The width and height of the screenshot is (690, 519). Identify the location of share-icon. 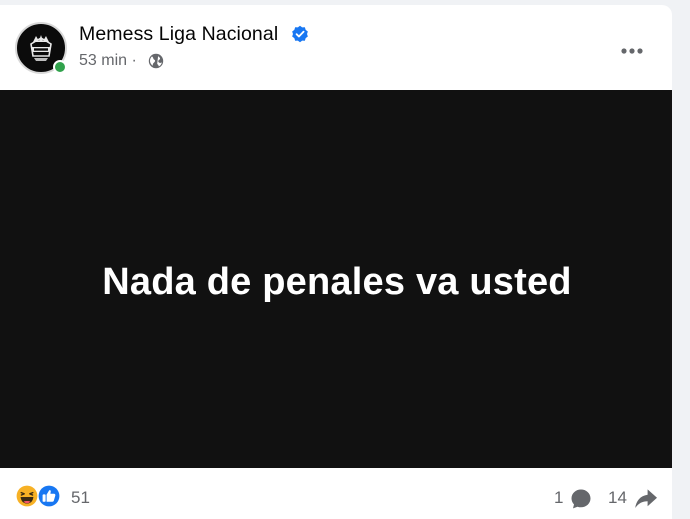
(646, 499).